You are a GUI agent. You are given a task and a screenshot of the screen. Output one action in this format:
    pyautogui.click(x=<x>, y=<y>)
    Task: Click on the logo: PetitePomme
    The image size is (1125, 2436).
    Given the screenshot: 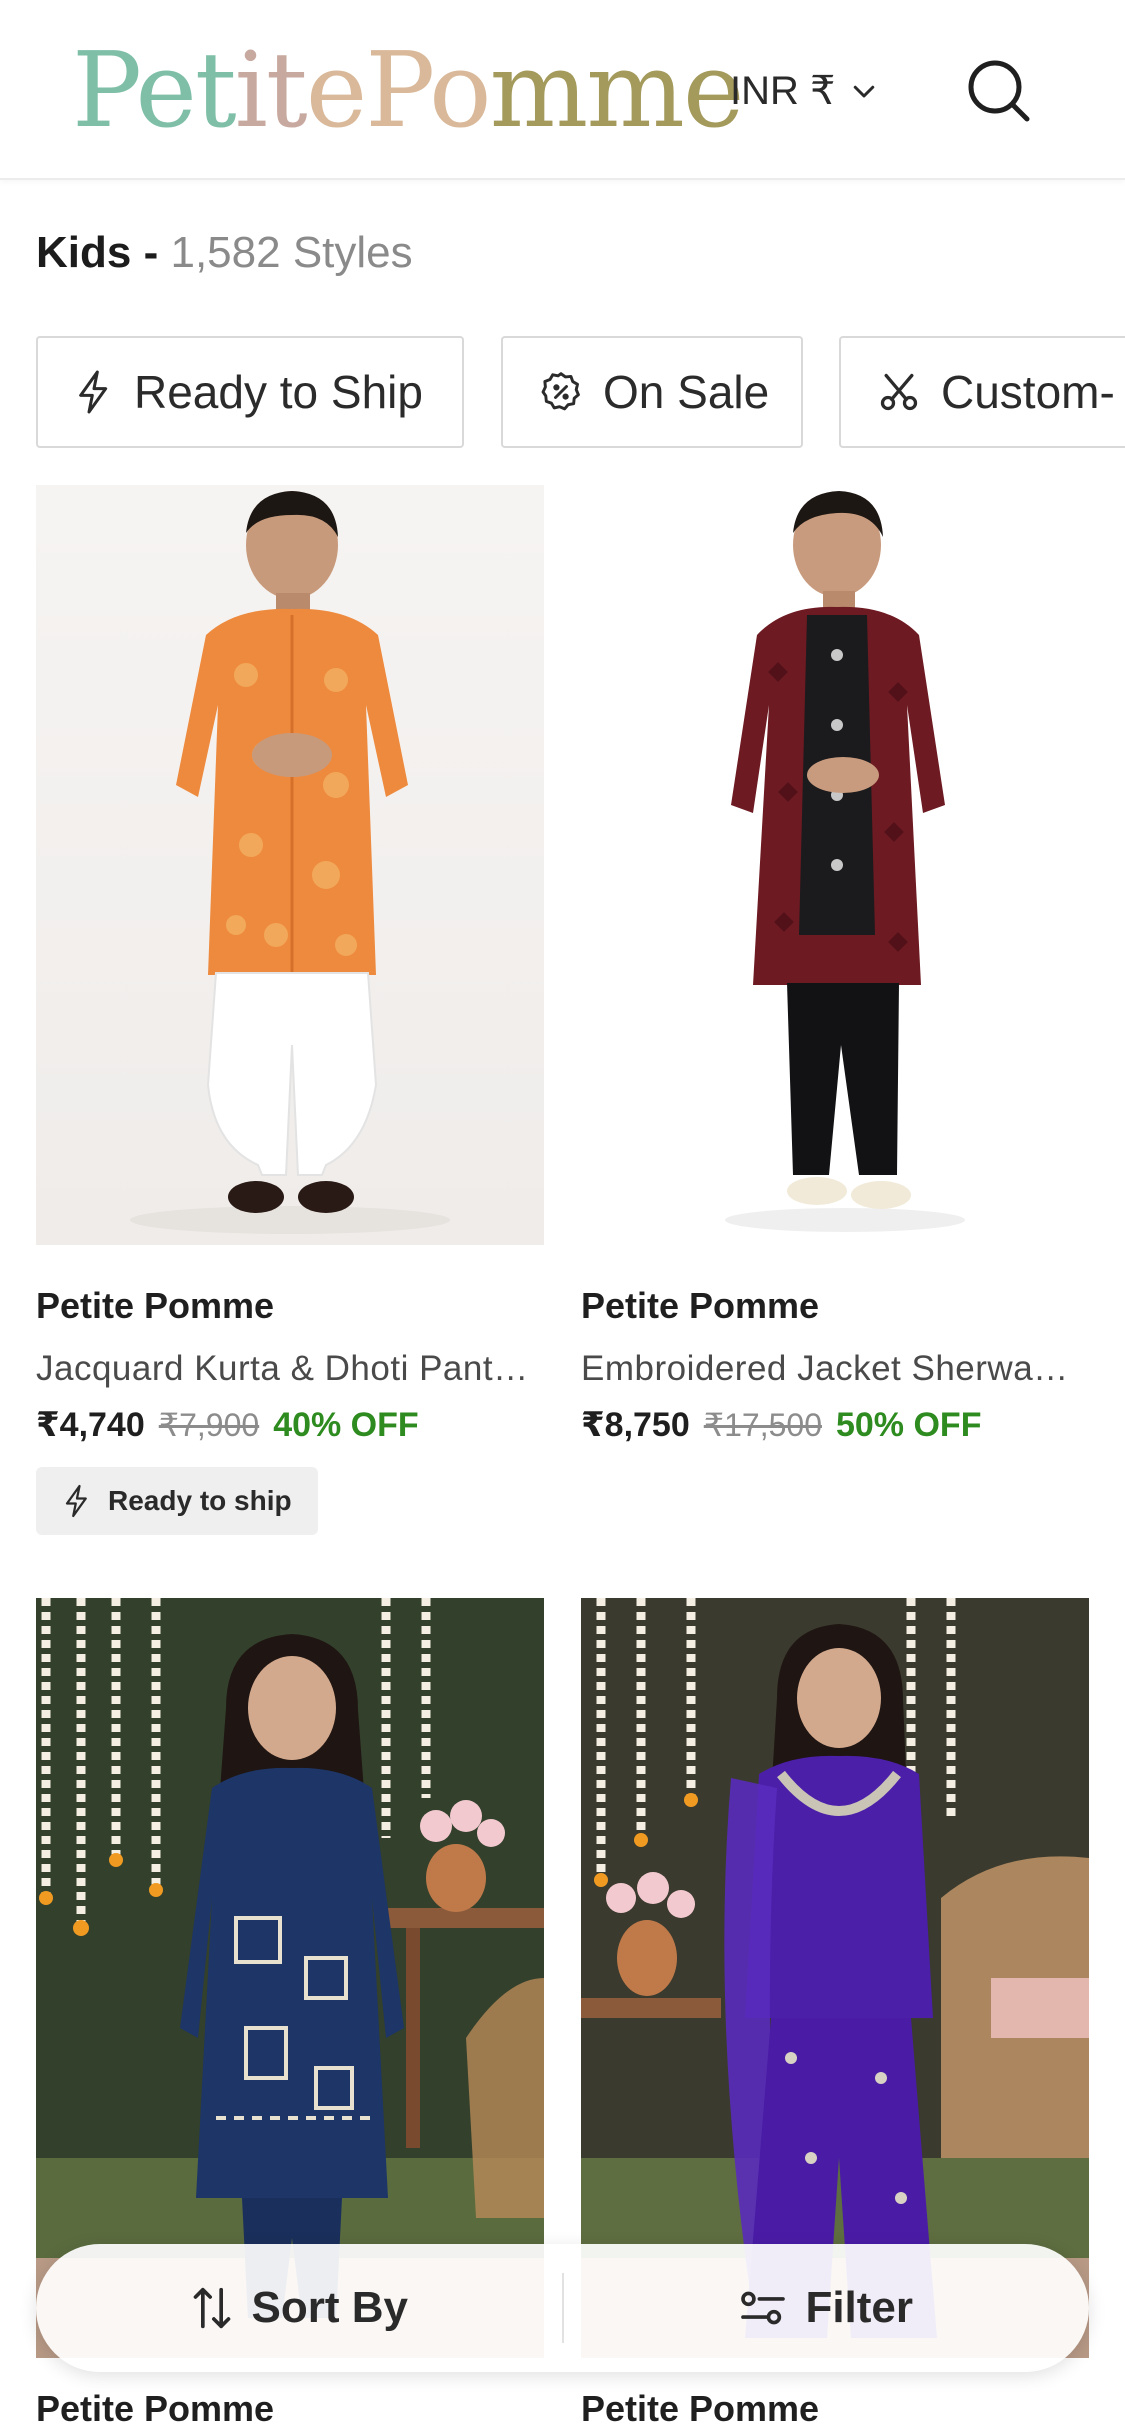 What is the action you would take?
    pyautogui.click(x=408, y=90)
    